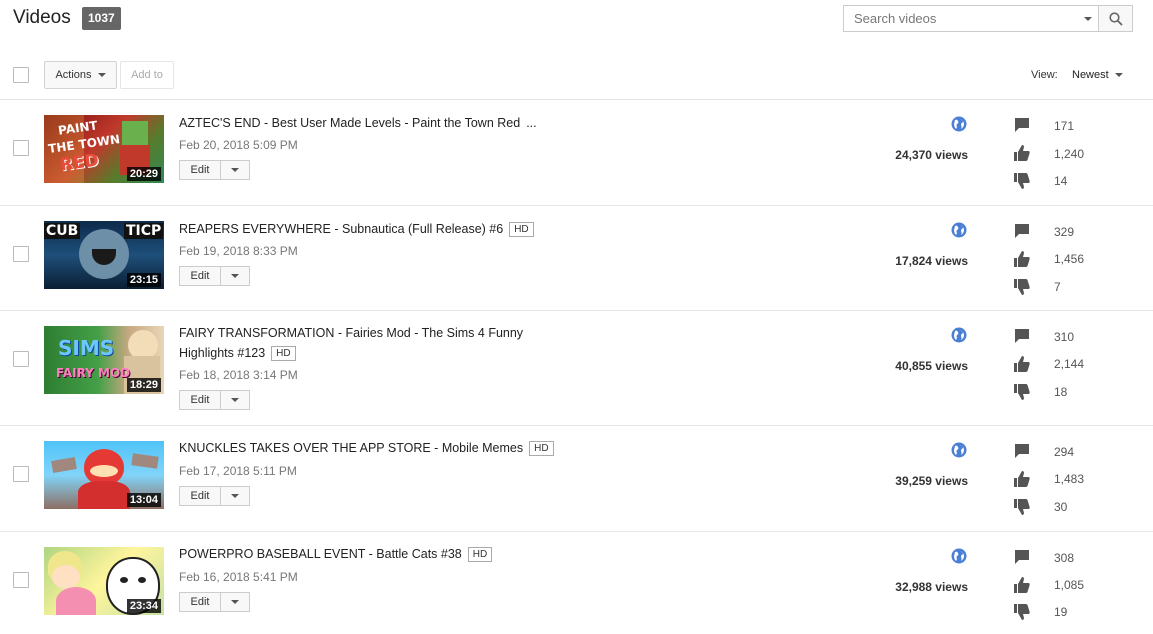 The image size is (1153, 634). Describe the element at coordinates (104, 255) in the screenshot. I see `video-thumbnail: CUB TICP 23:15` at that location.